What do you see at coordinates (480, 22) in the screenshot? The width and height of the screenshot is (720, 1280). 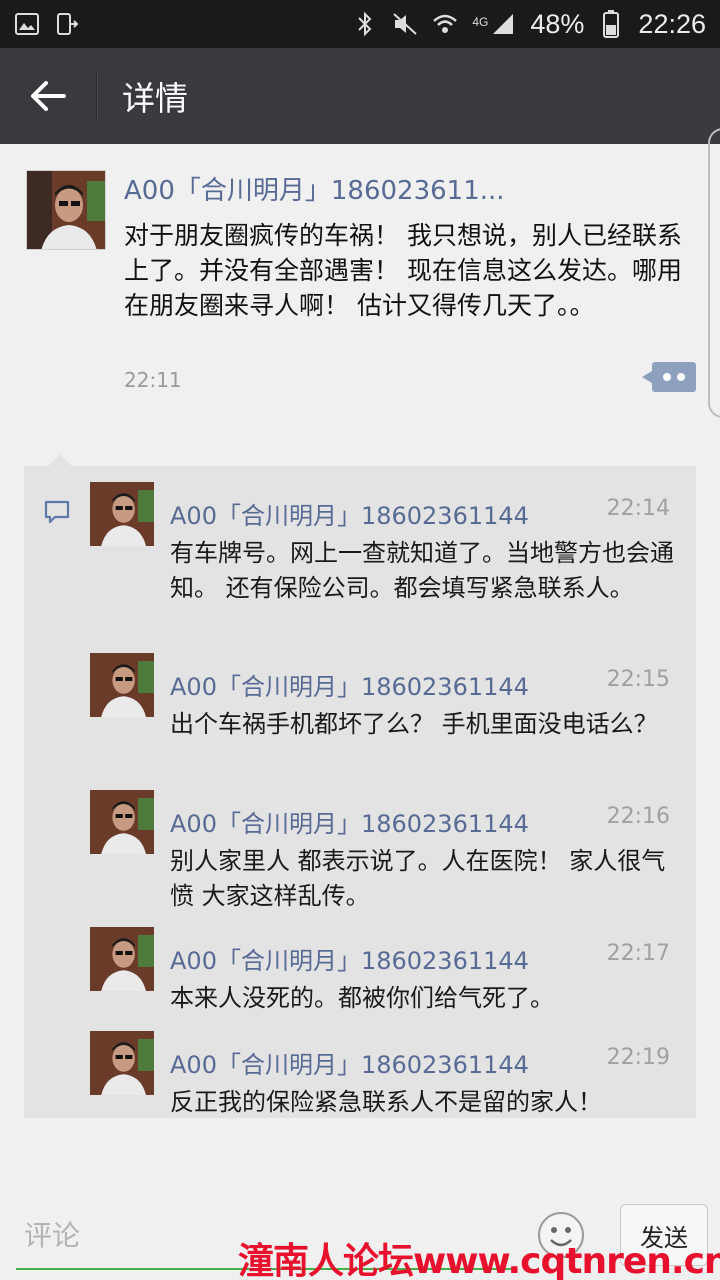 I see `network-type: 4G` at bounding box center [480, 22].